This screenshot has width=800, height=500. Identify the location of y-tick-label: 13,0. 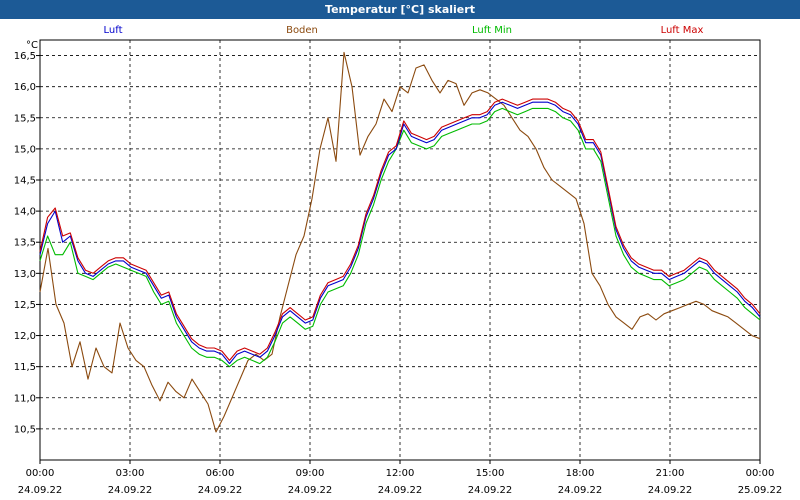
(25, 274).